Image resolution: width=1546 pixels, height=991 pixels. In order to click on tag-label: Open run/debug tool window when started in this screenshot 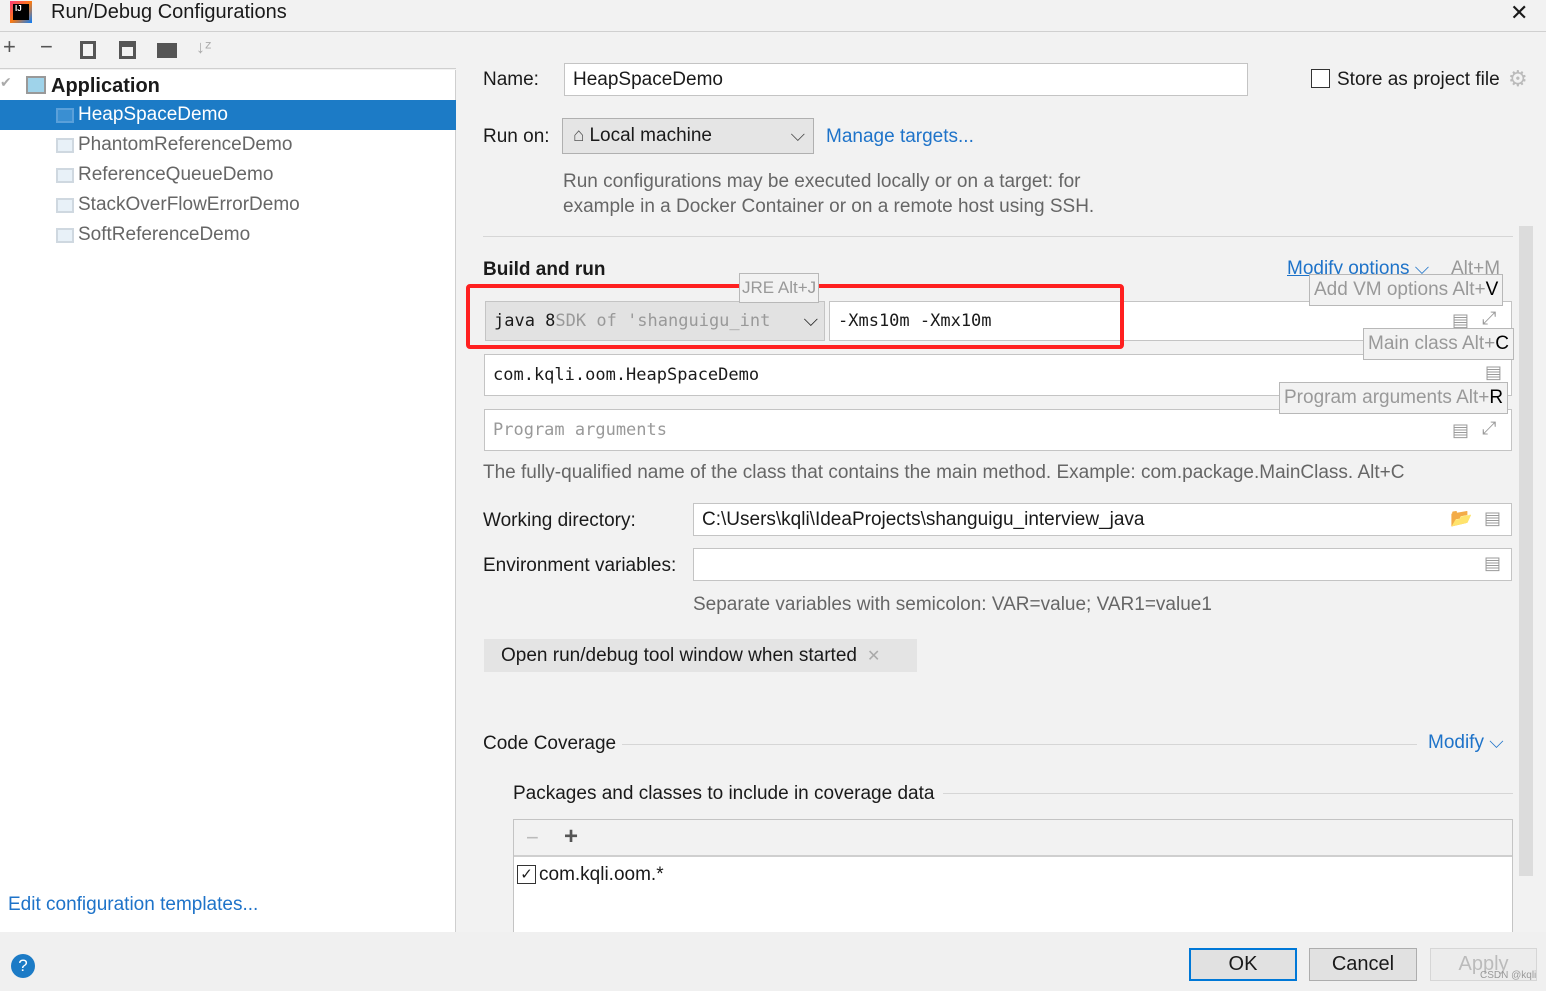, I will do `click(679, 655)`.